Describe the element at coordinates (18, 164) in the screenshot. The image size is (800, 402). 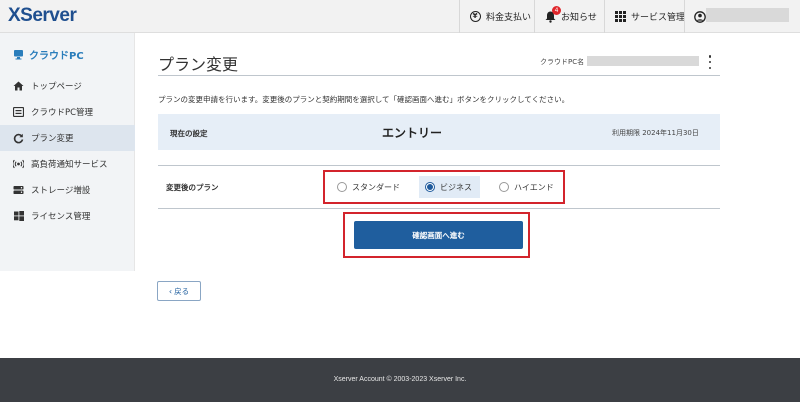
I see `signal-icon` at that location.